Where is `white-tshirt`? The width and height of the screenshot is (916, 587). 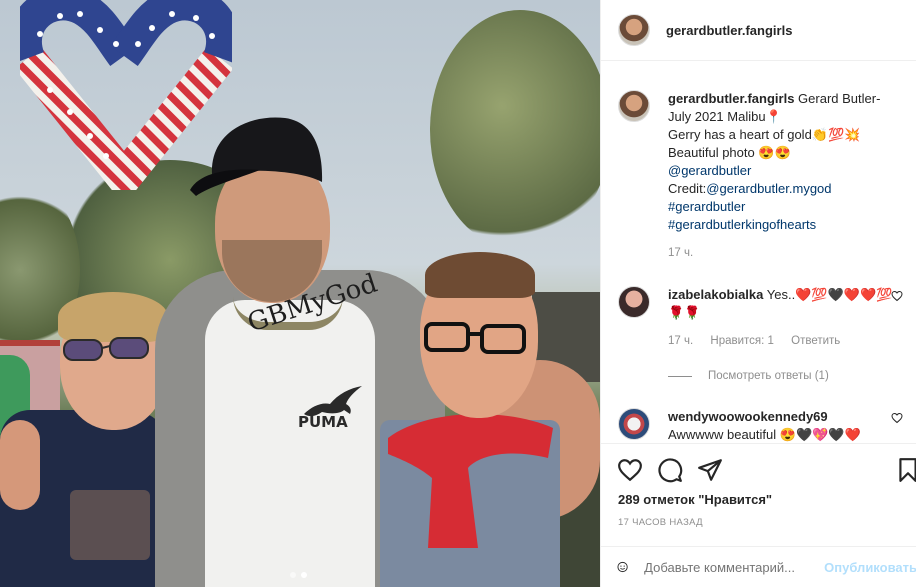
white-tshirt is located at coordinates (290, 443).